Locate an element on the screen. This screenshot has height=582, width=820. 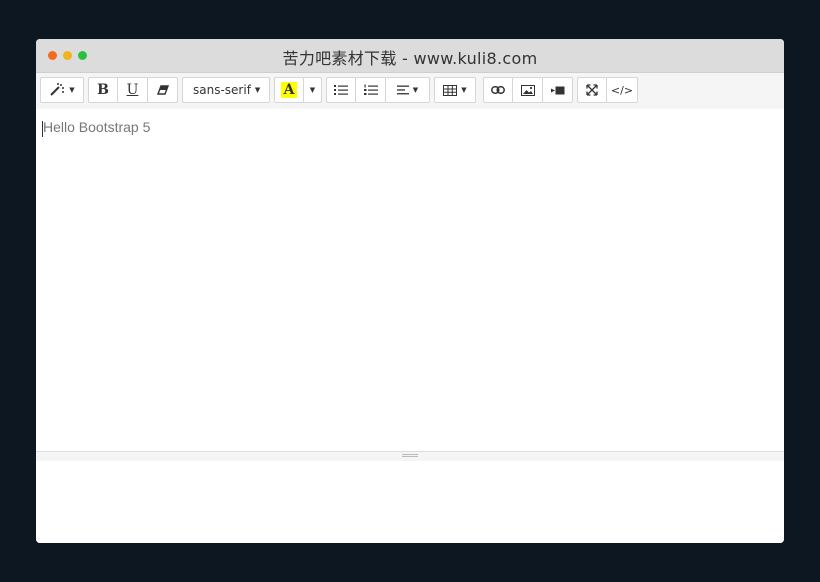
clear-format-button is located at coordinates (163, 90).